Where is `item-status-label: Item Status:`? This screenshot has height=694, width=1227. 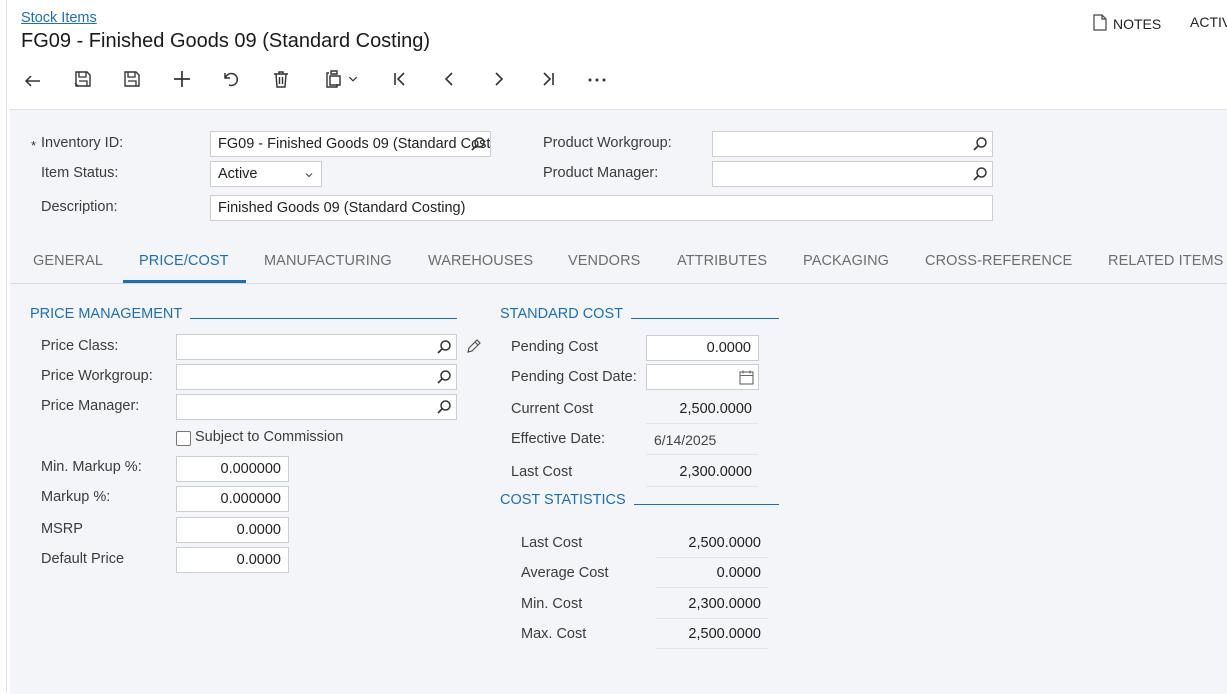
item-status-label: Item Status: is located at coordinates (80, 173).